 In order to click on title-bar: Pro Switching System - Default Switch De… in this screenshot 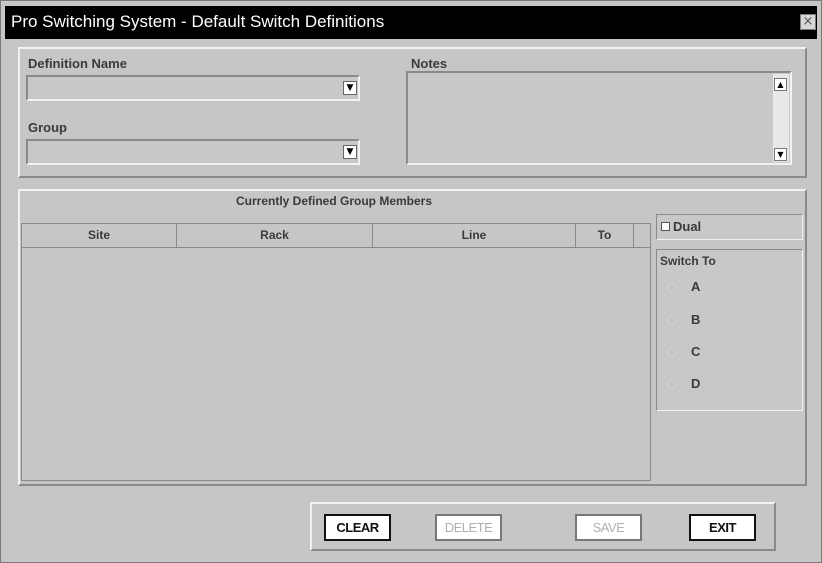, I will do `click(411, 22)`.